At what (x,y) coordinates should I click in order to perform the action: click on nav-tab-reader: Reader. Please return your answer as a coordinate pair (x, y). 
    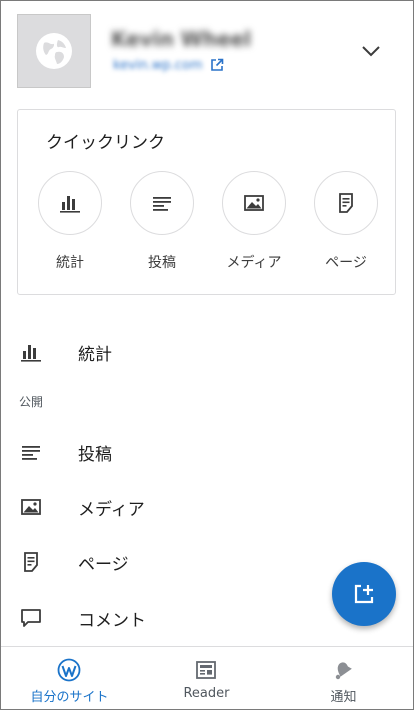
    Looking at the image, I should click on (206, 678).